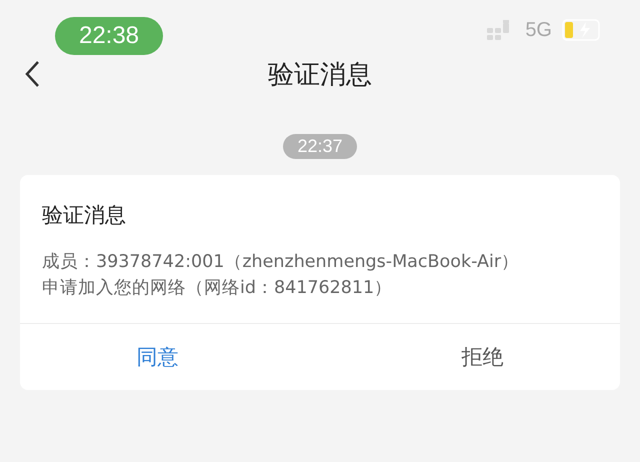  What do you see at coordinates (320, 146) in the screenshot?
I see `timestamp: 22:37` at bounding box center [320, 146].